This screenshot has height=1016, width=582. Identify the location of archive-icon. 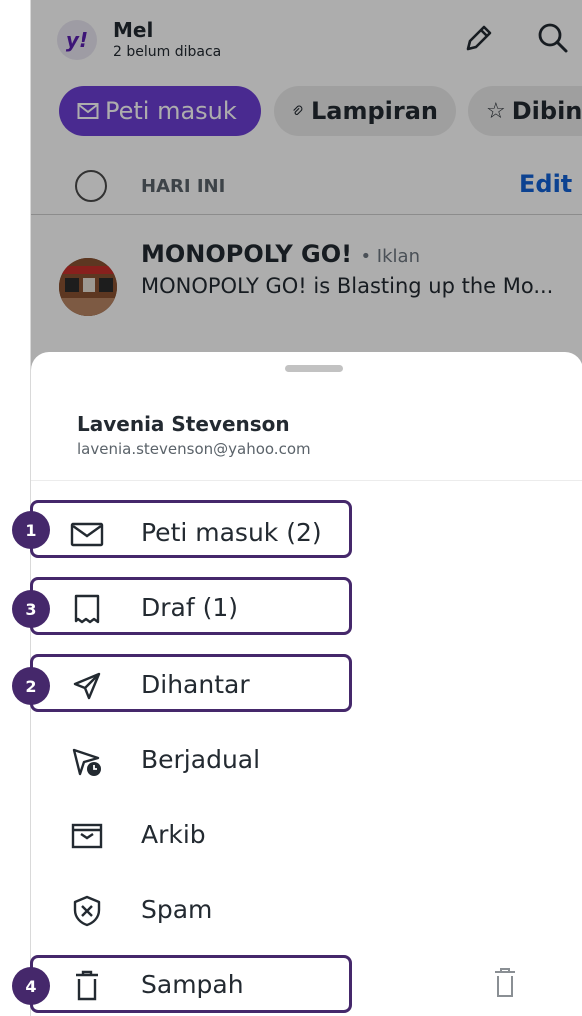
(87, 836).